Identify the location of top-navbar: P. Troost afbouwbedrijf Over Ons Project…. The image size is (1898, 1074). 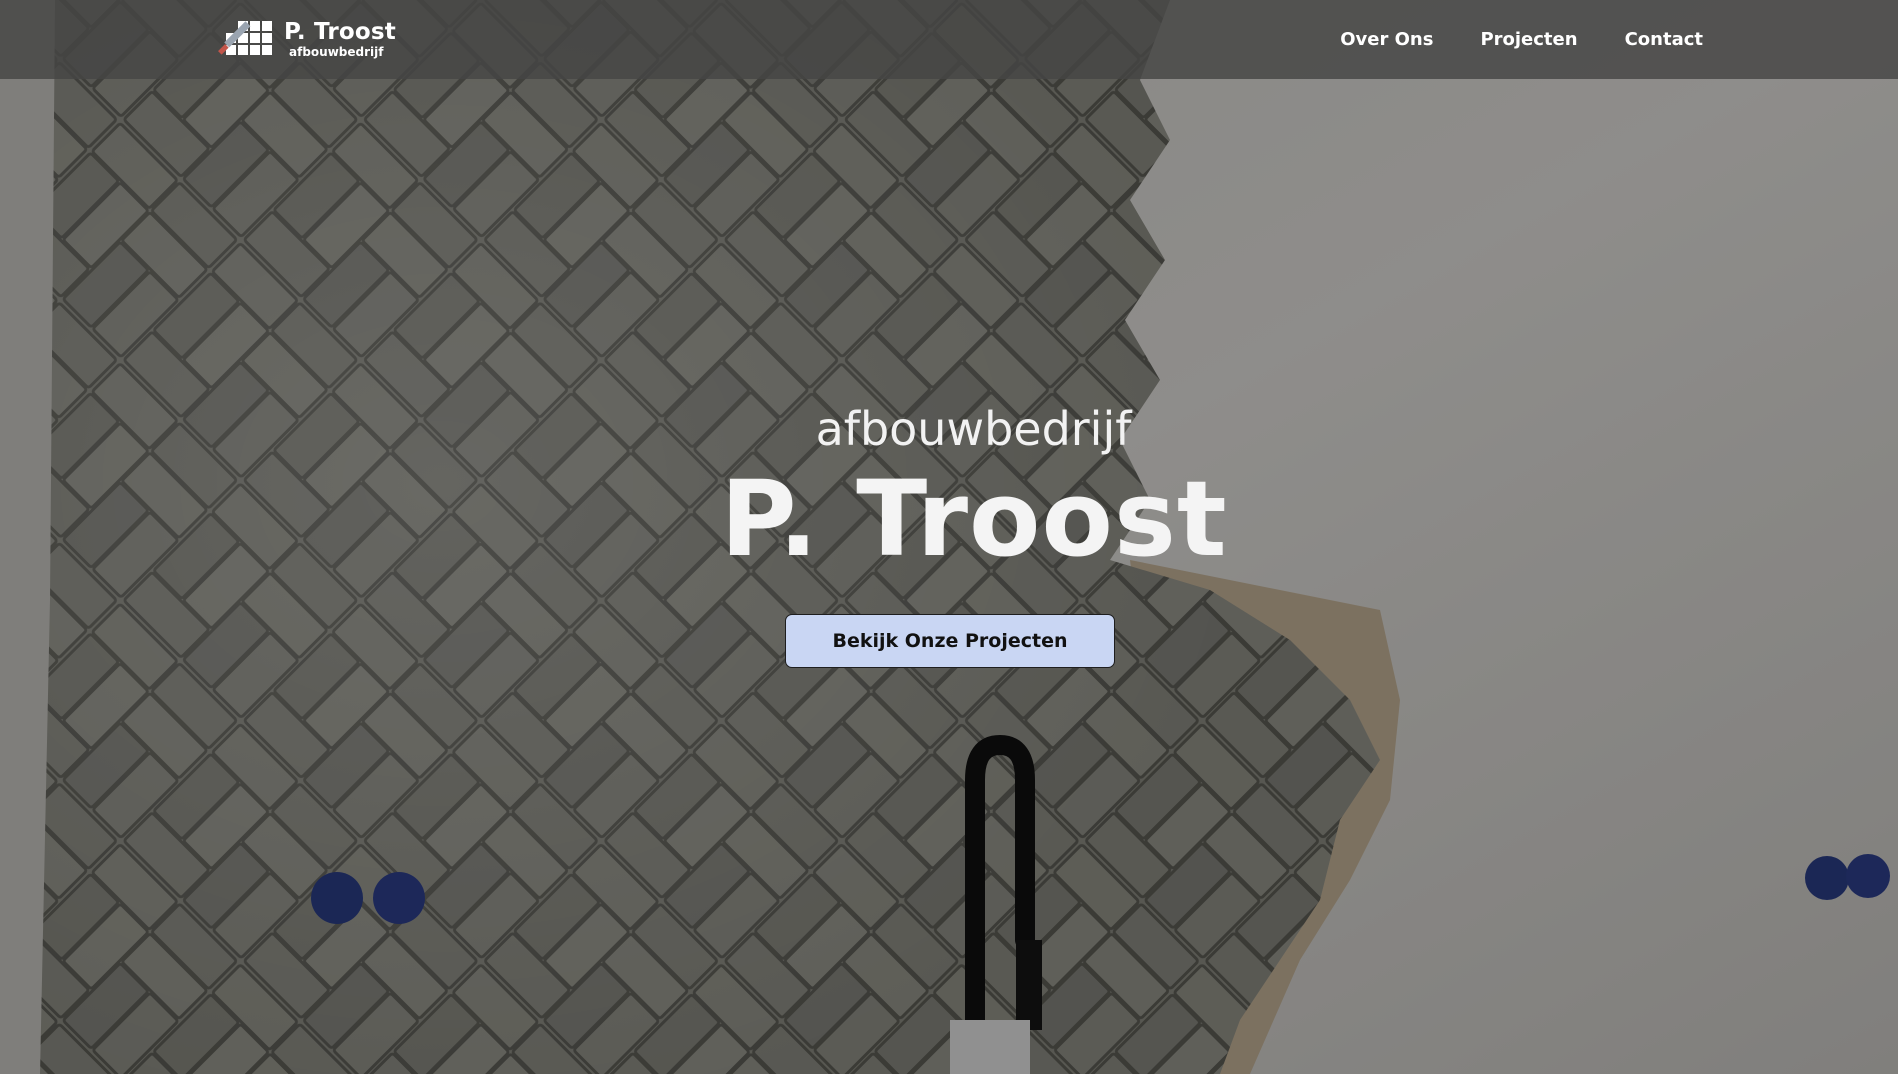
(949, 39).